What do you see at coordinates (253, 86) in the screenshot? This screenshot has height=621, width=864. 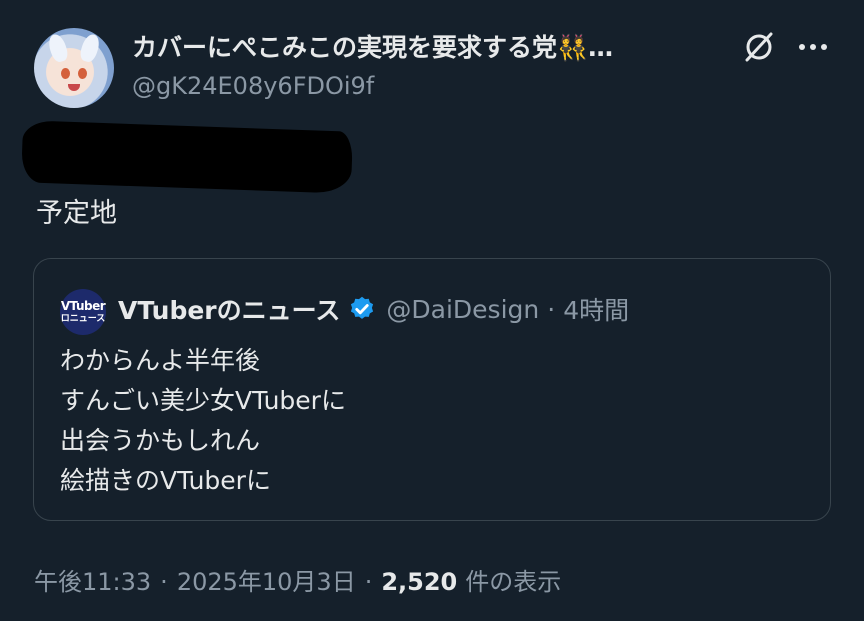 I see `author-handle: @gK24E08y6FDOi9f` at bounding box center [253, 86].